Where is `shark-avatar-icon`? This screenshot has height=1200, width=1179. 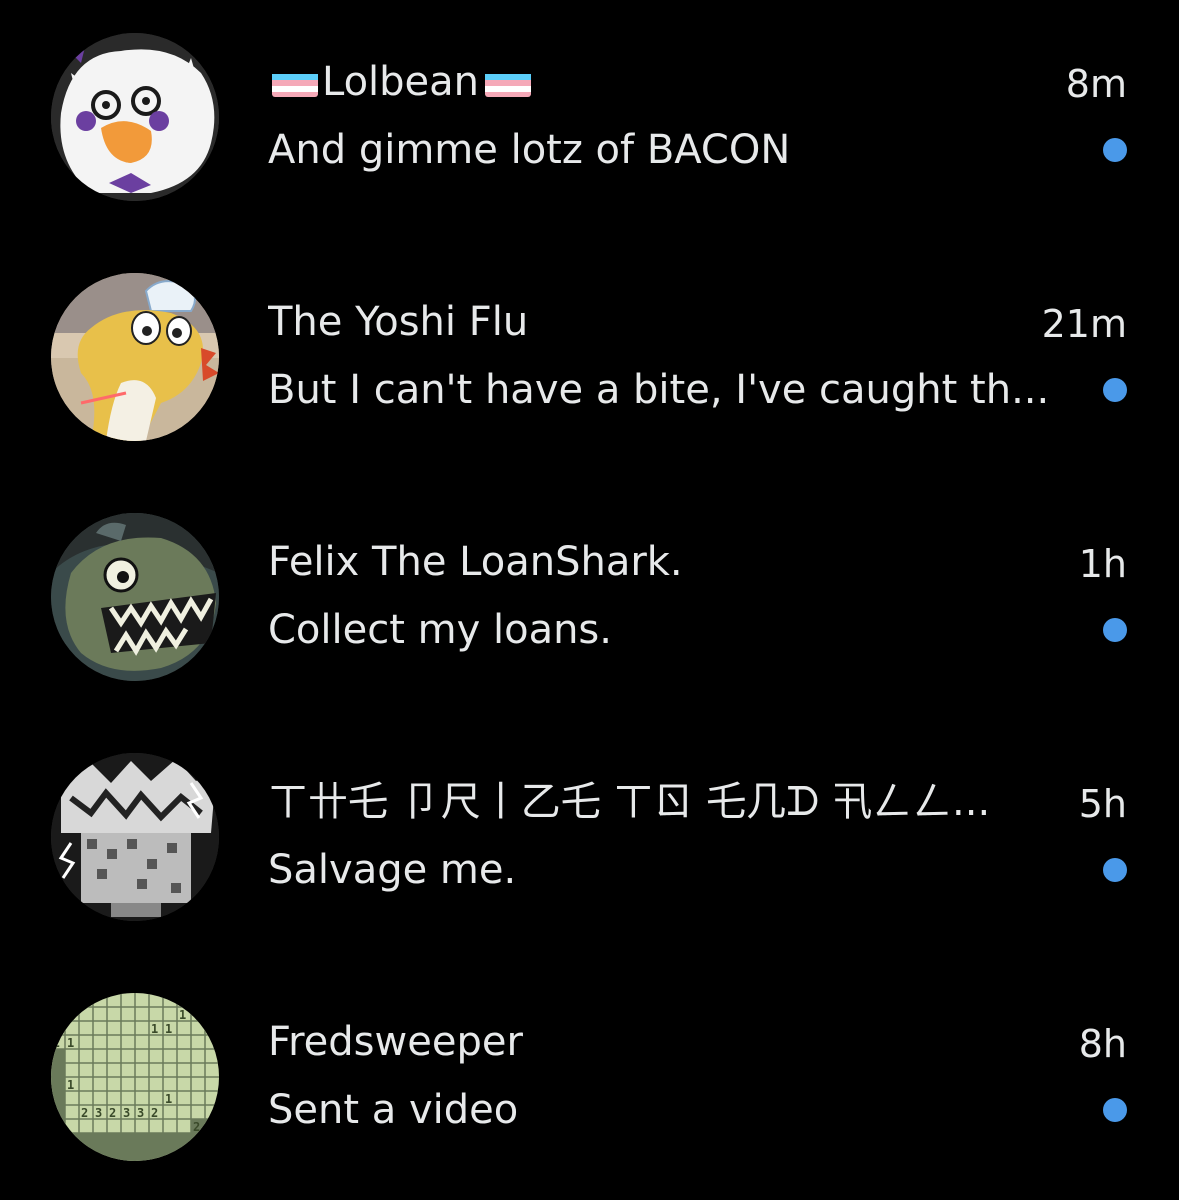
shark-avatar-icon is located at coordinates (135, 597).